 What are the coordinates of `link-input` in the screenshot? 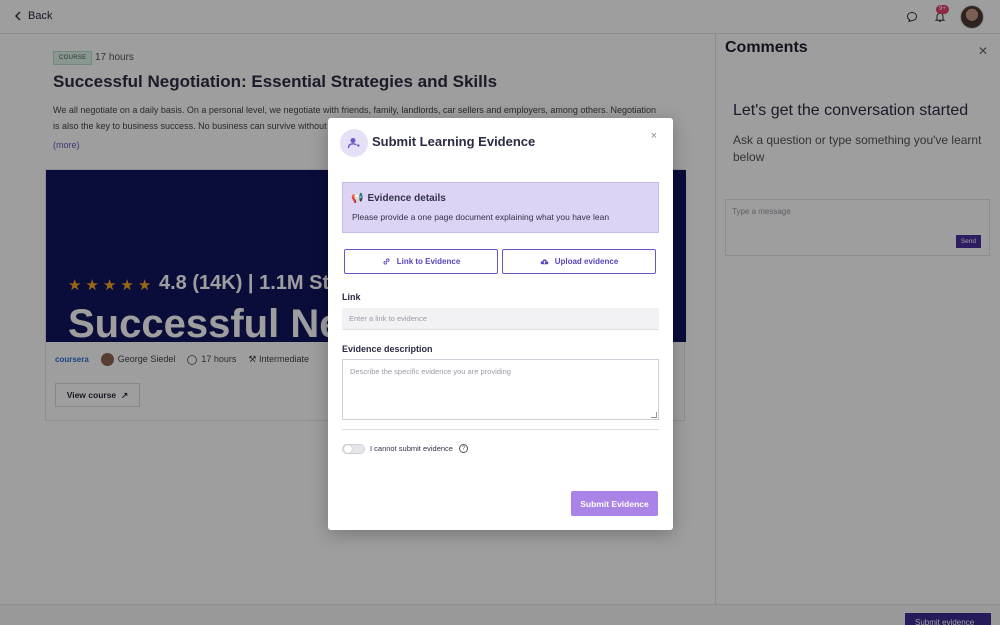 It's located at (500, 319).